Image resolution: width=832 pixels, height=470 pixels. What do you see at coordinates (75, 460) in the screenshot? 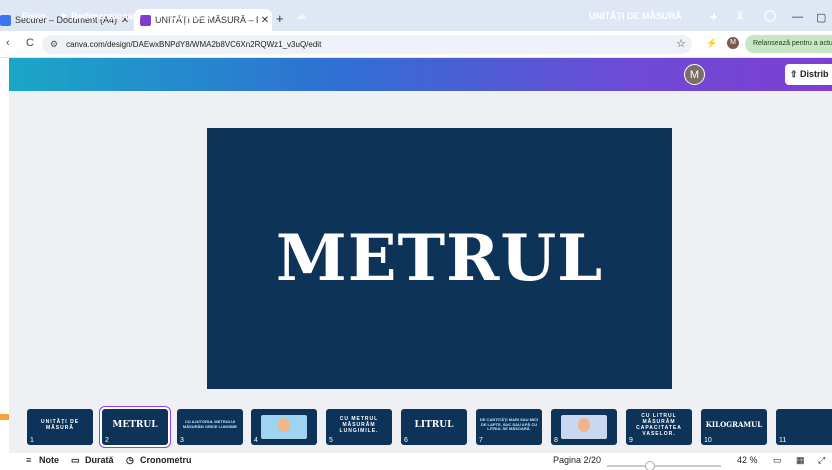
I see `duration-icon: ▭` at bounding box center [75, 460].